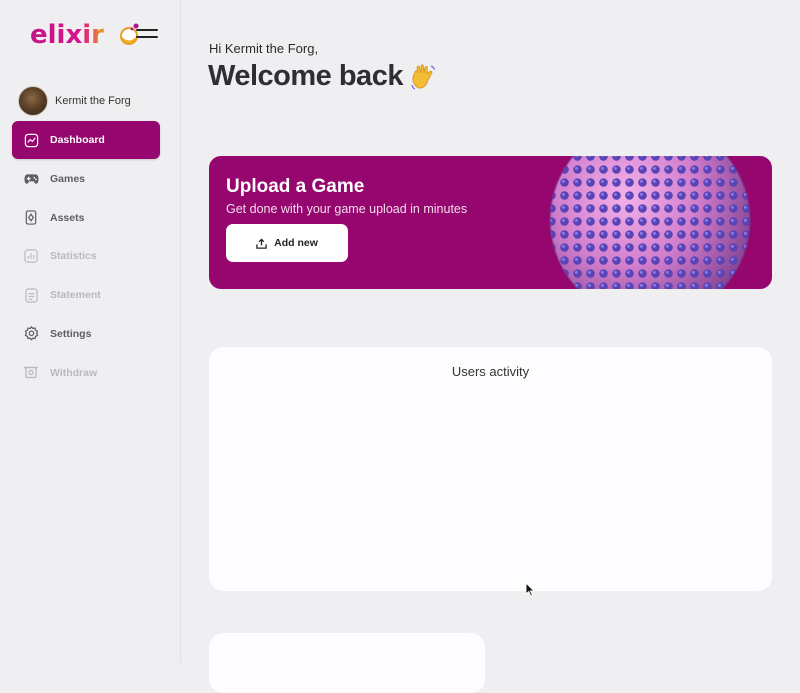  I want to click on user-profile: Kermit the Forg, so click(74, 101).